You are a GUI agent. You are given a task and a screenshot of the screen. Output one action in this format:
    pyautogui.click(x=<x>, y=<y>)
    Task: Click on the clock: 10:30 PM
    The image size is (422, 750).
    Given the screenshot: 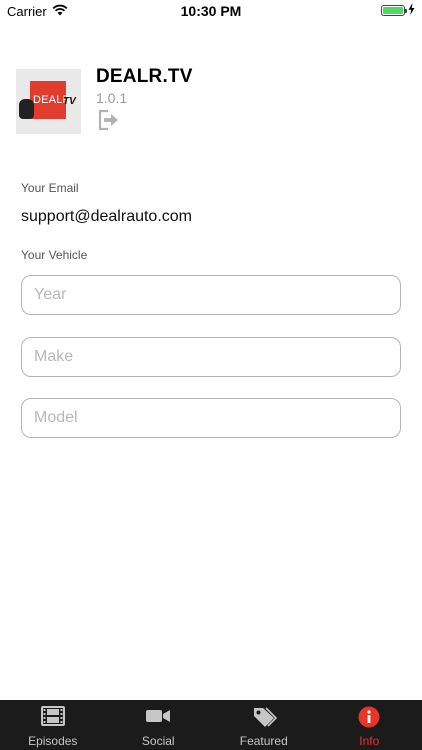 What is the action you would take?
    pyautogui.click(x=211, y=11)
    